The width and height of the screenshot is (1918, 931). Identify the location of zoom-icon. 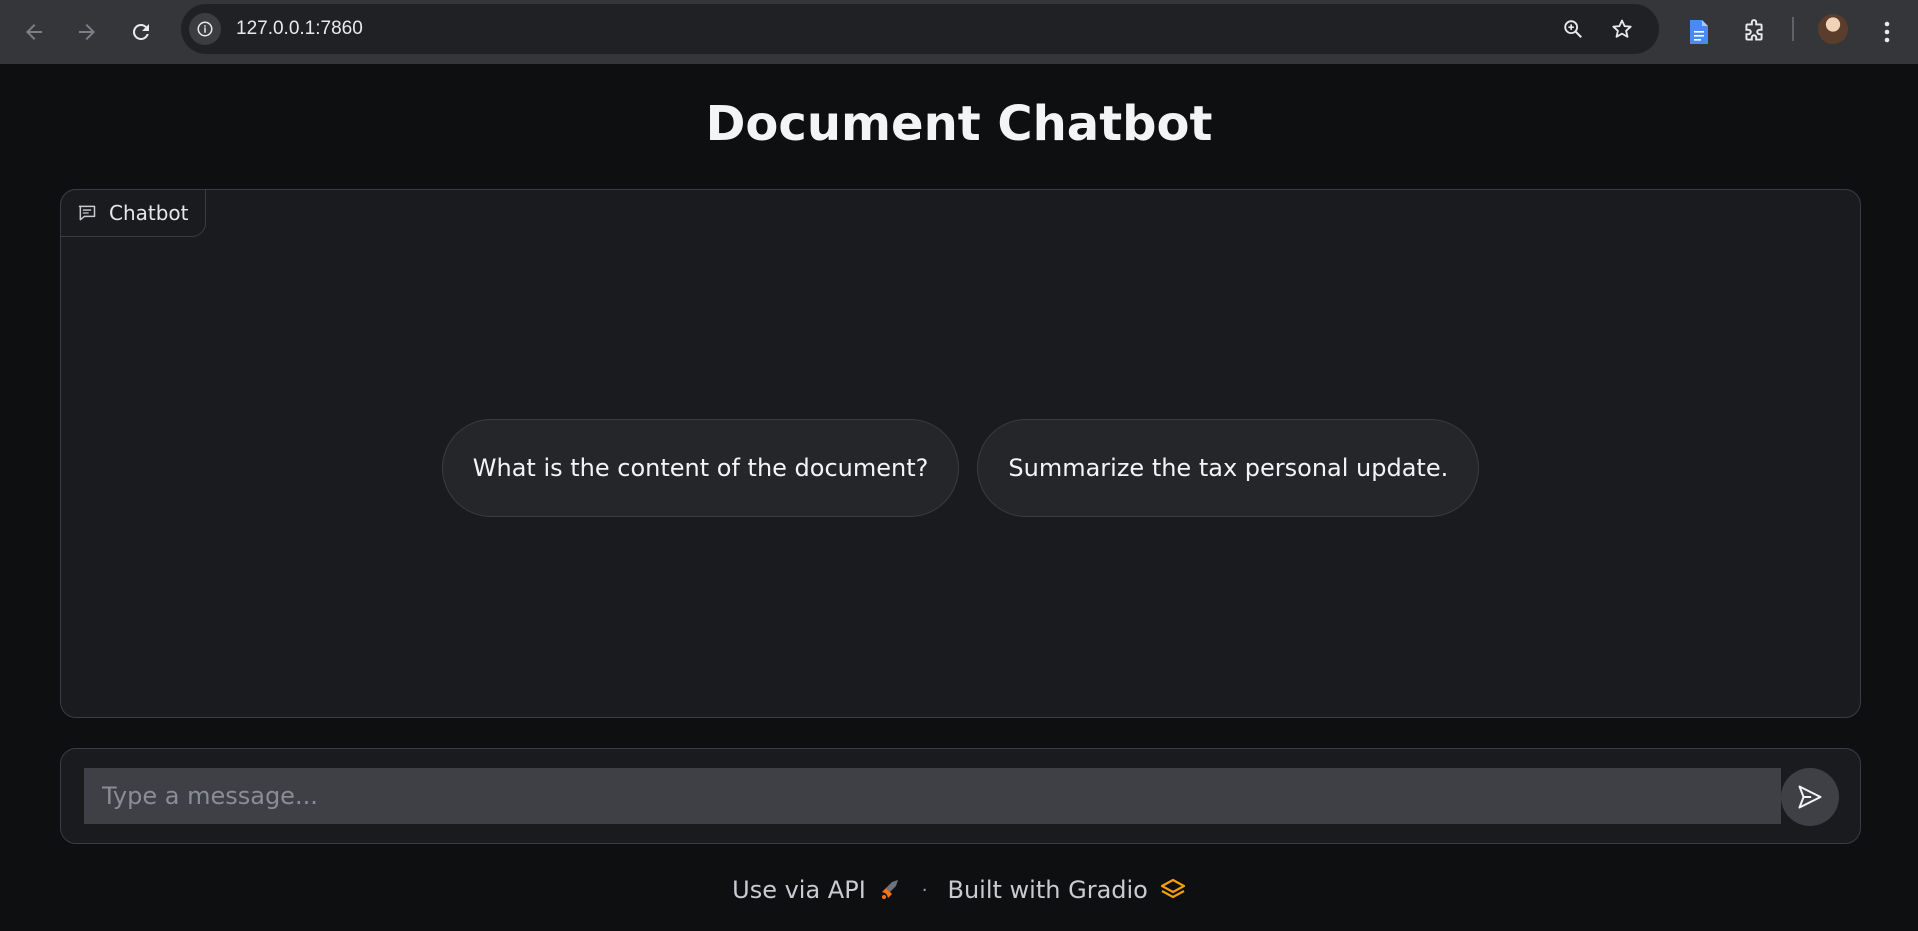
(1573, 29).